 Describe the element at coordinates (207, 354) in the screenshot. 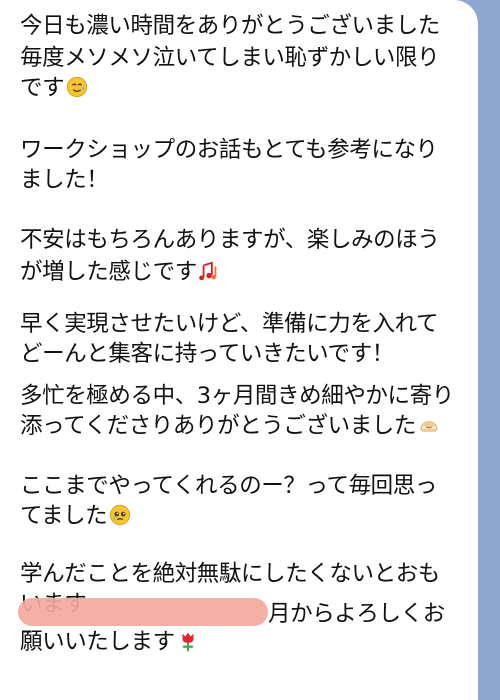

I see `message-line-9: どーんと集客に持っていきたいです！` at that location.